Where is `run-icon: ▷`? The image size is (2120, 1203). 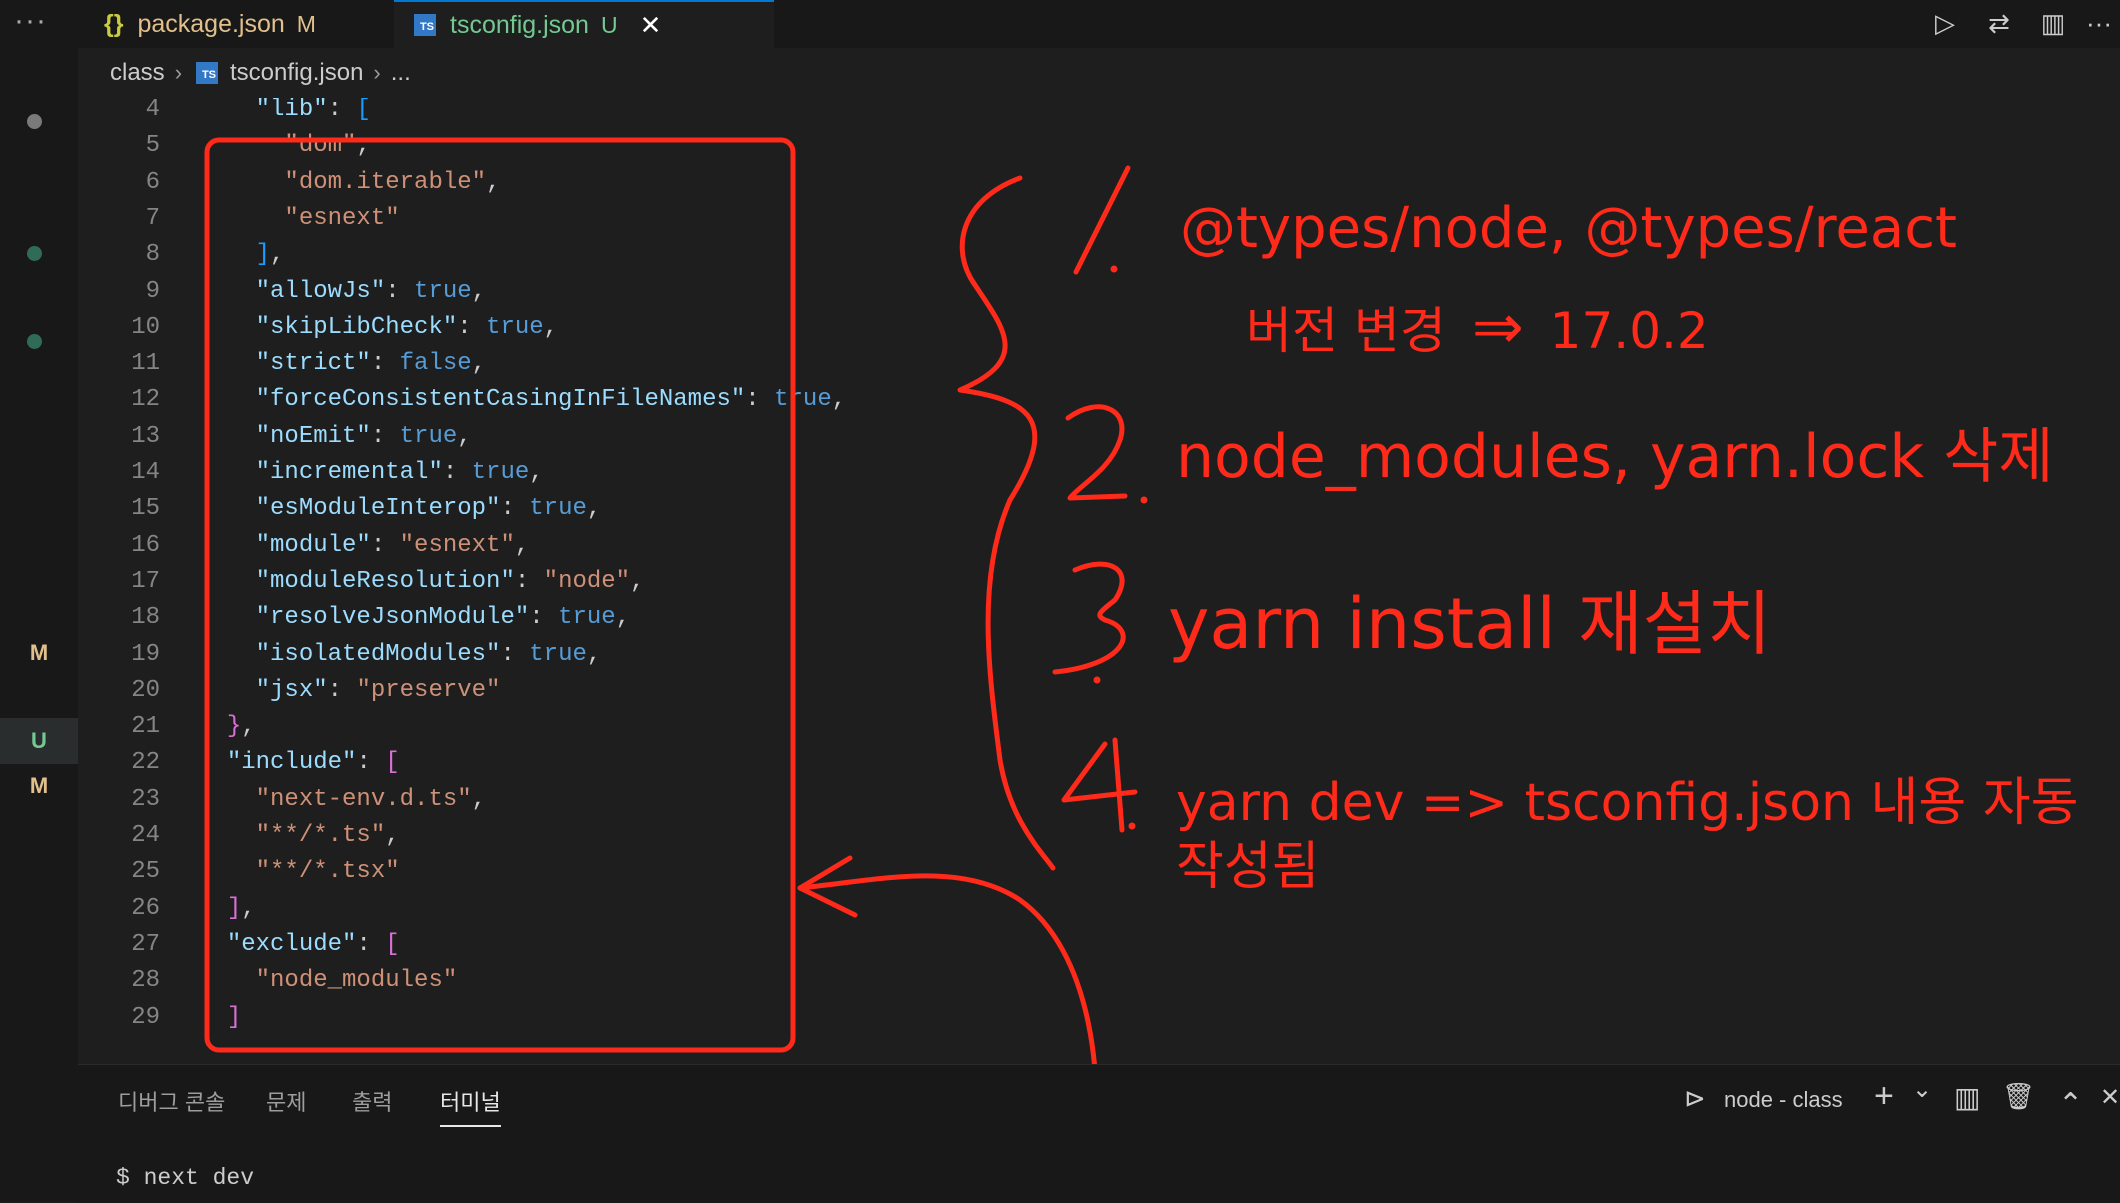
run-icon: ▷ is located at coordinates (1945, 24).